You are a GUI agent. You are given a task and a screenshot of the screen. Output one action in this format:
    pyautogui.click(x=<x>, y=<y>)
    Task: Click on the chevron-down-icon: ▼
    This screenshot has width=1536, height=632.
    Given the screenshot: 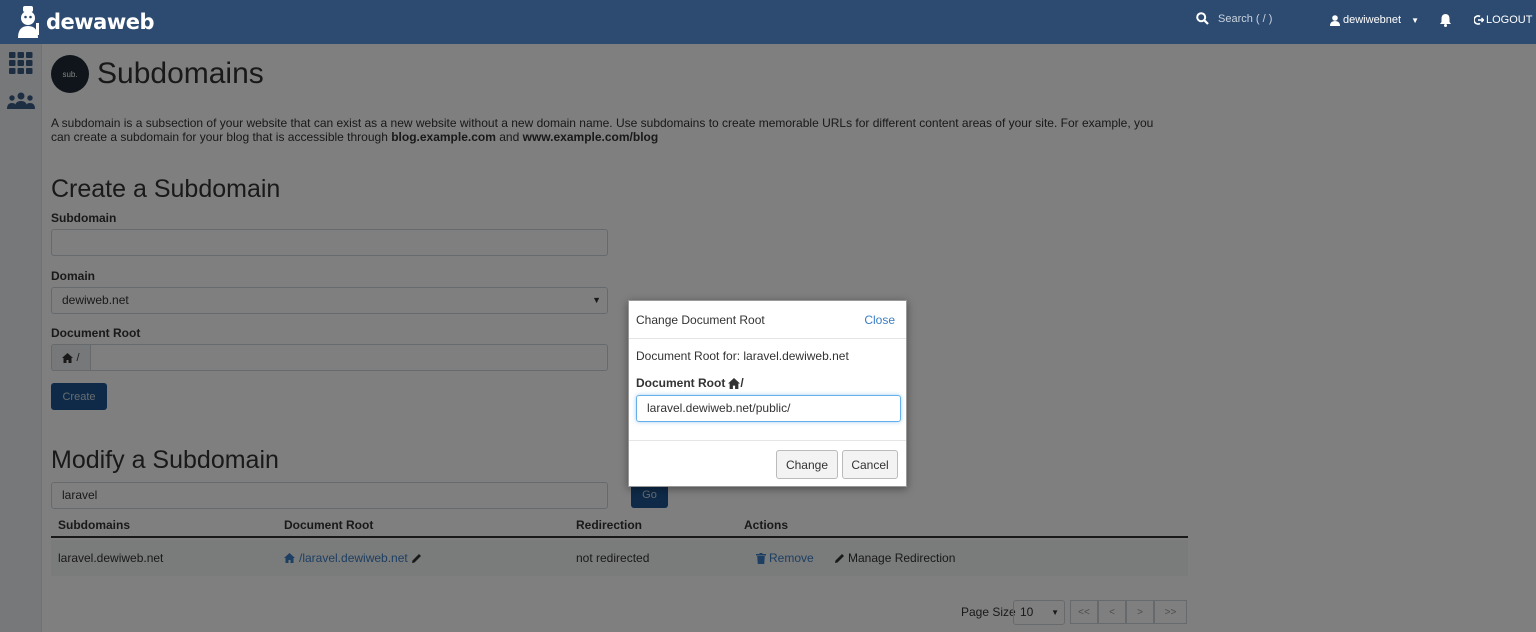 What is the action you would take?
    pyautogui.click(x=1415, y=20)
    